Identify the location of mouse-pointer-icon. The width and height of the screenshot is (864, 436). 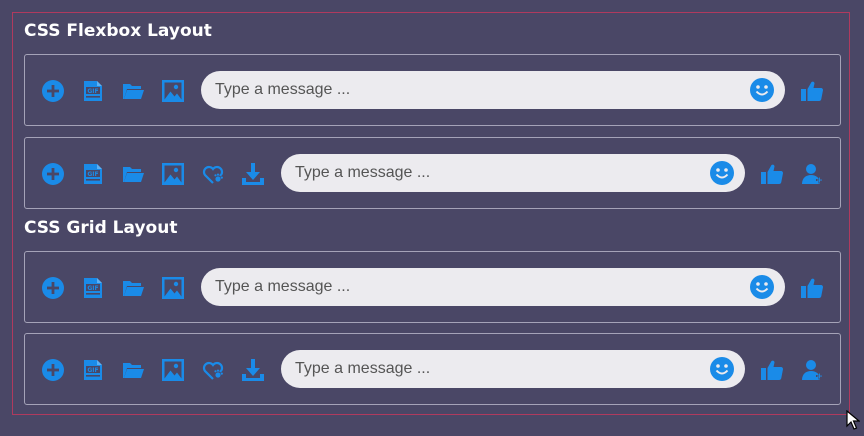
(853, 420).